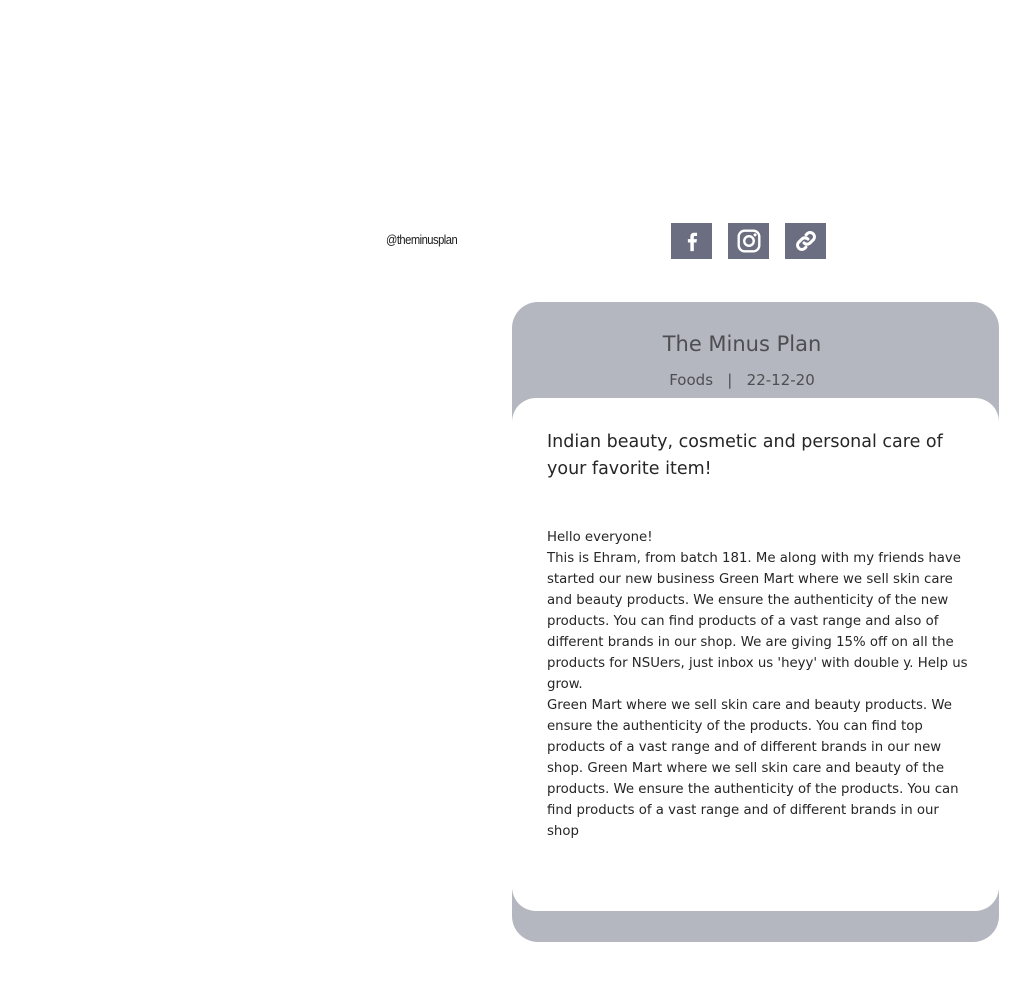  I want to click on link-icon, so click(805, 241).